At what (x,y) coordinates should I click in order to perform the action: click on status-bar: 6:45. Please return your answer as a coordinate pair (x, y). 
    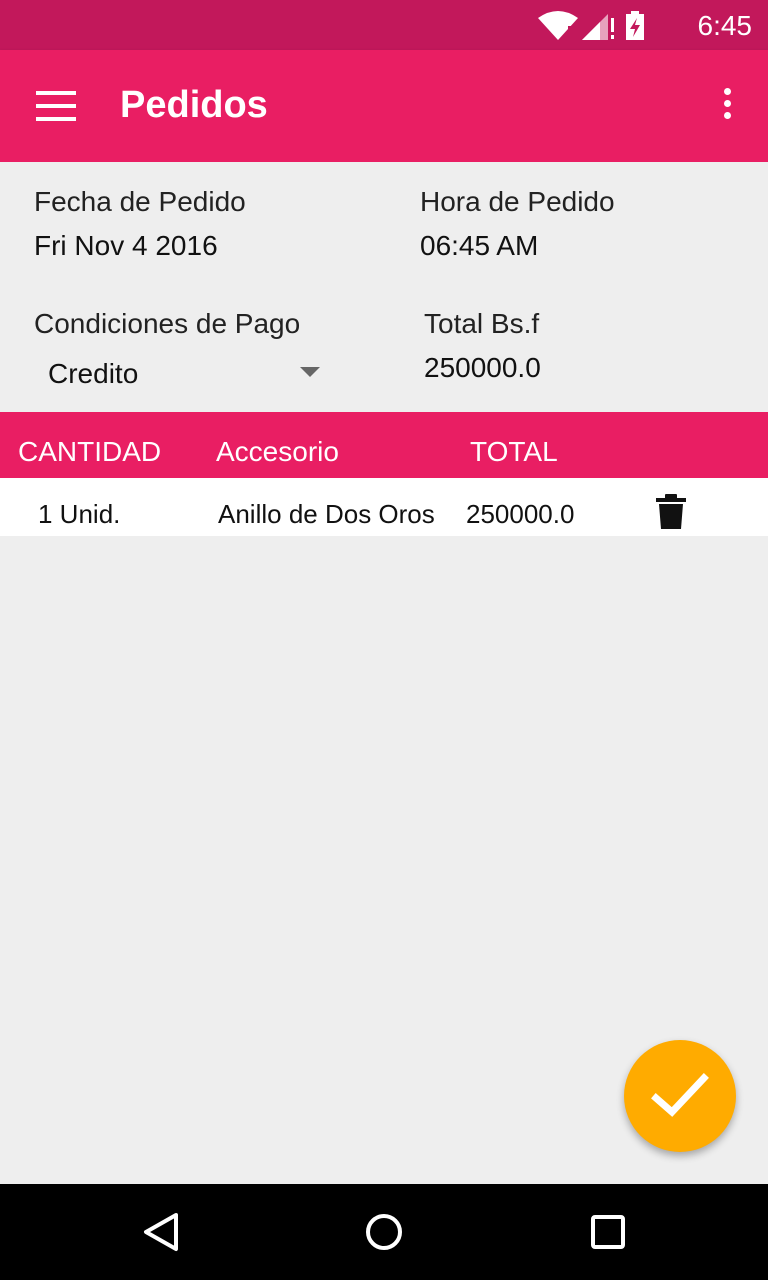
    Looking at the image, I should click on (384, 25).